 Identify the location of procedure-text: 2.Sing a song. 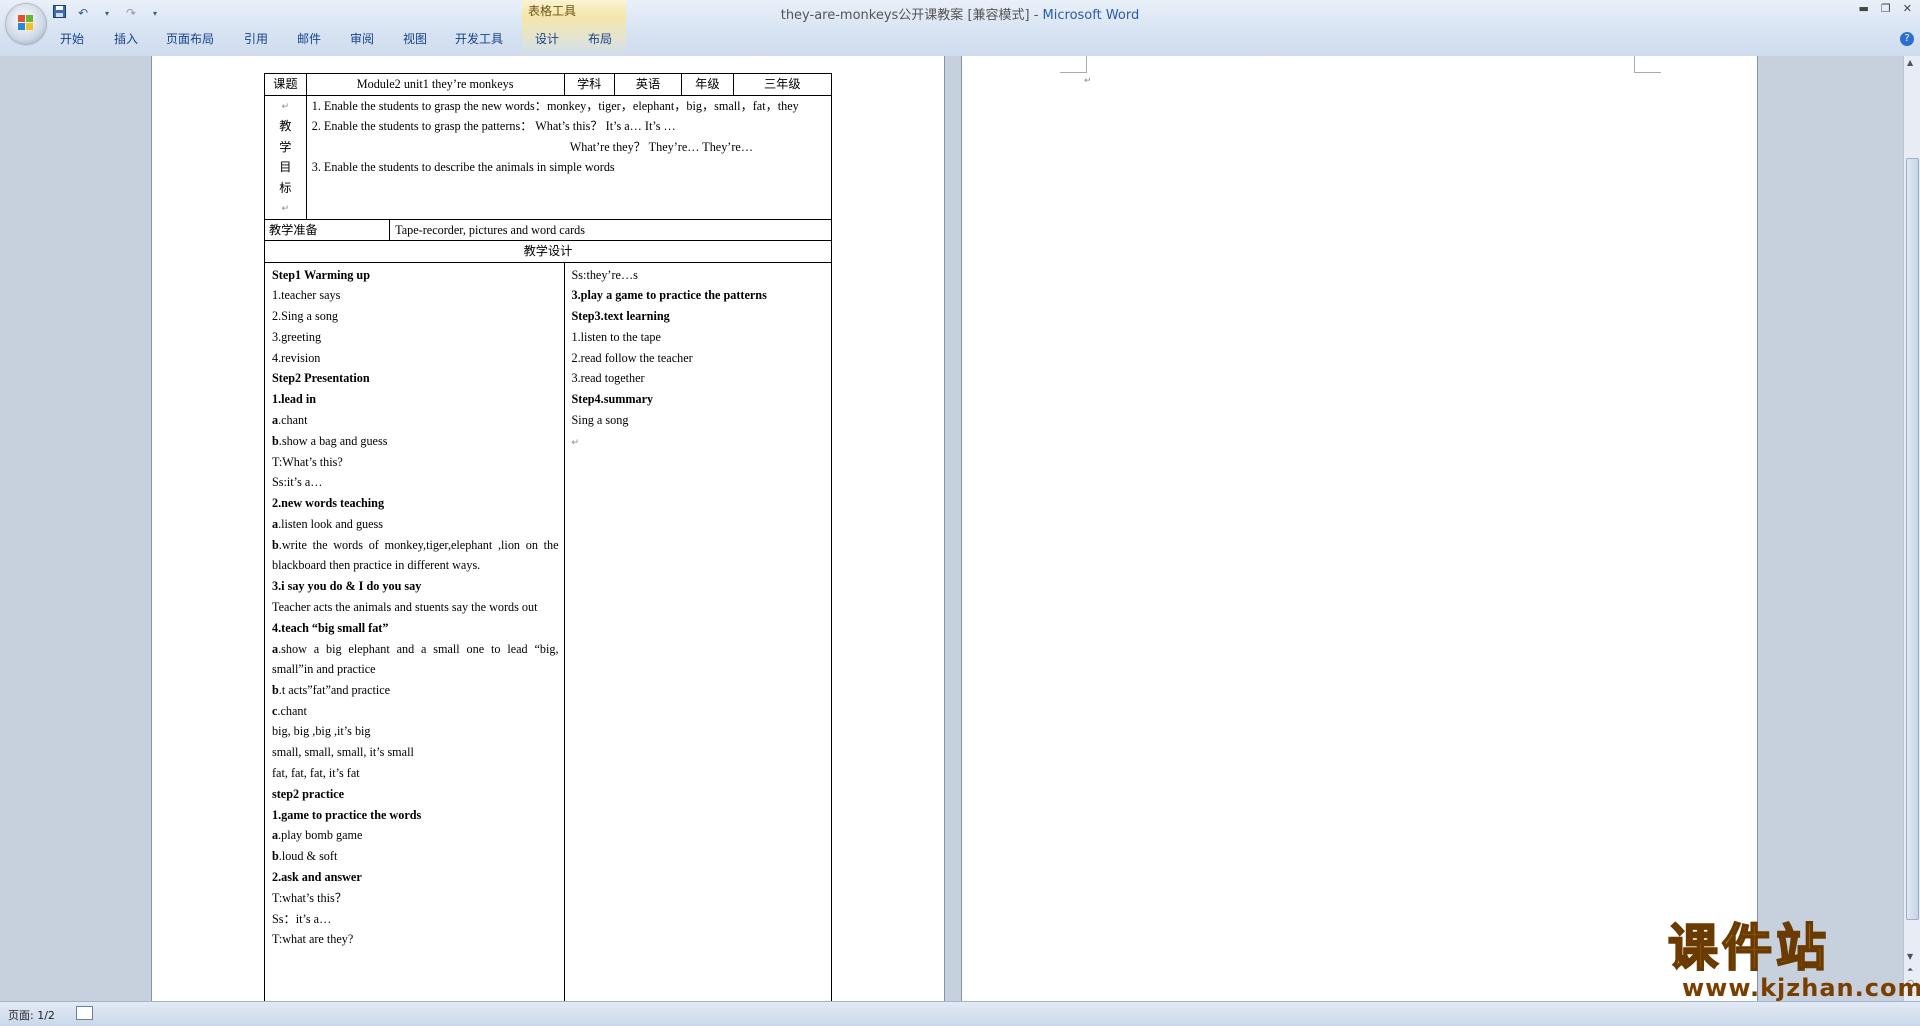
(305, 316).